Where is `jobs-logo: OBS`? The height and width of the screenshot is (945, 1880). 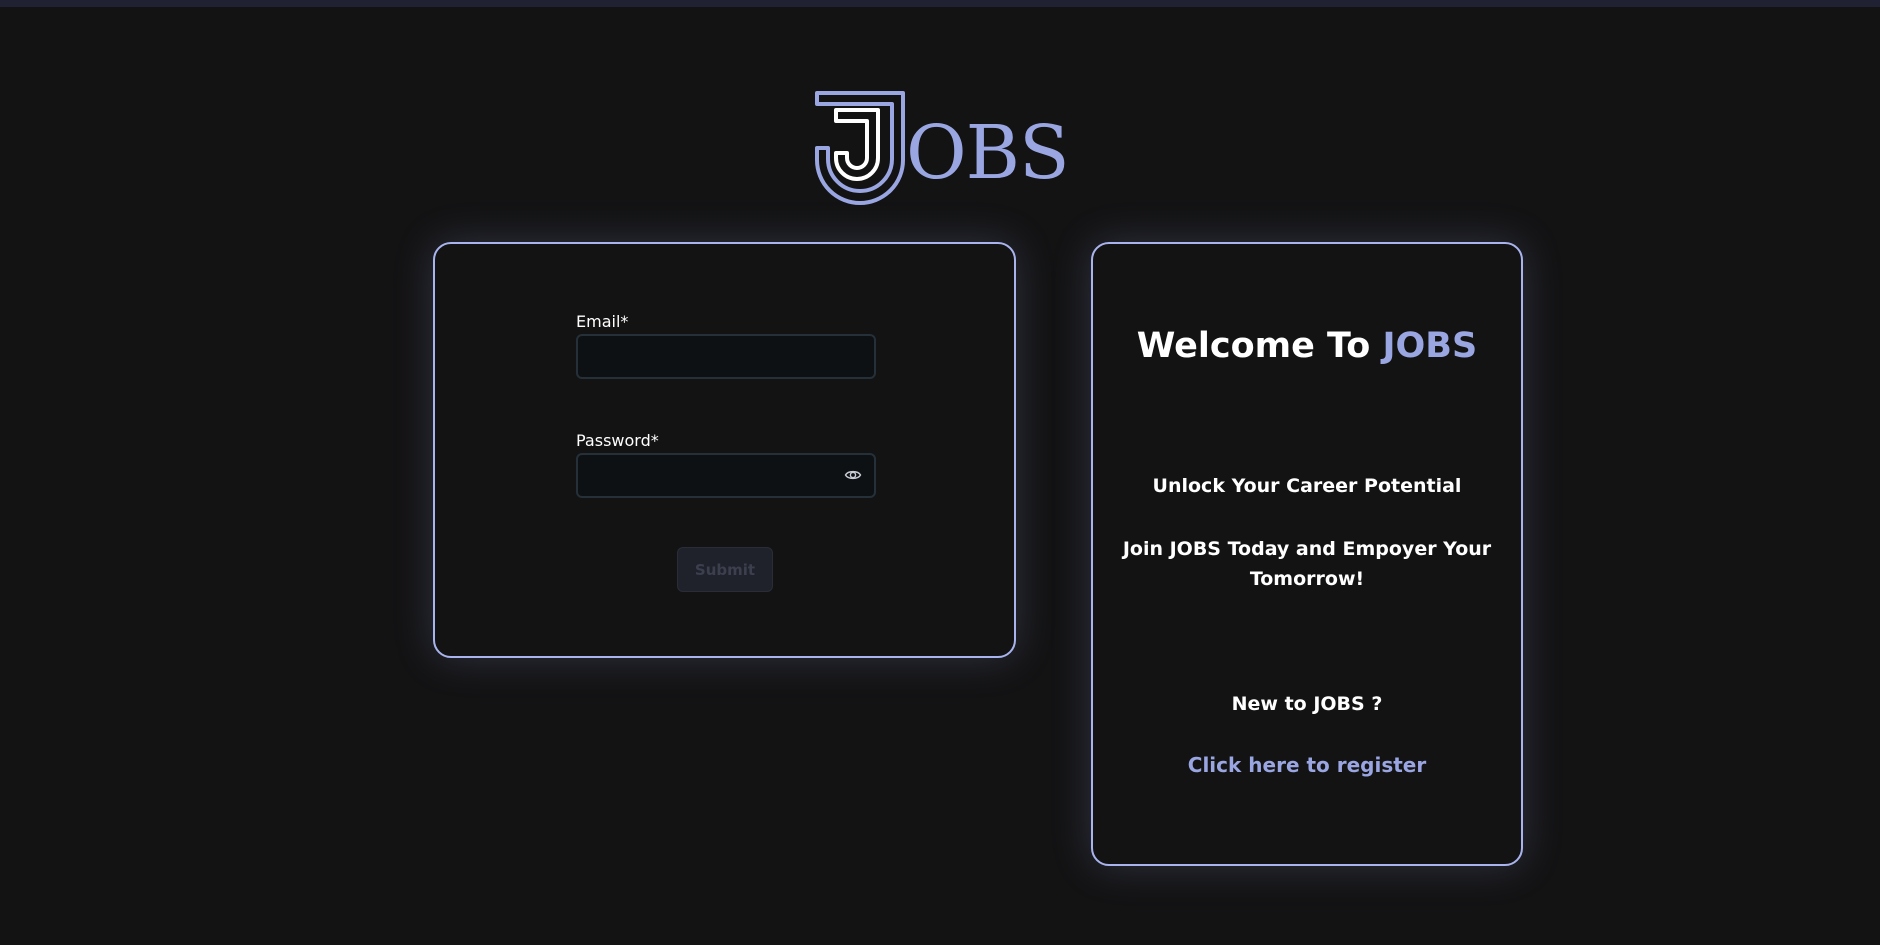
jobs-logo: OBS is located at coordinates (942, 148).